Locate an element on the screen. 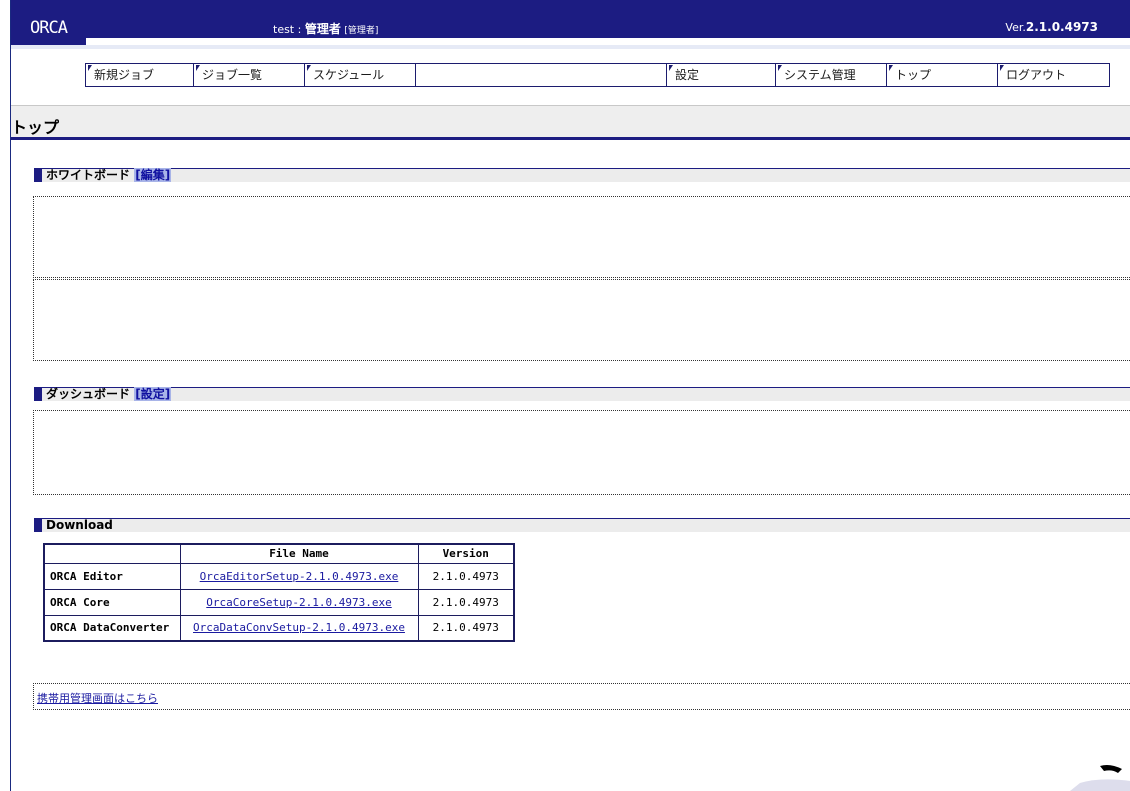 The image size is (1130, 791). download-link: OrcaDataConvSetup-2.1.0.4973.exe is located at coordinates (299, 627).